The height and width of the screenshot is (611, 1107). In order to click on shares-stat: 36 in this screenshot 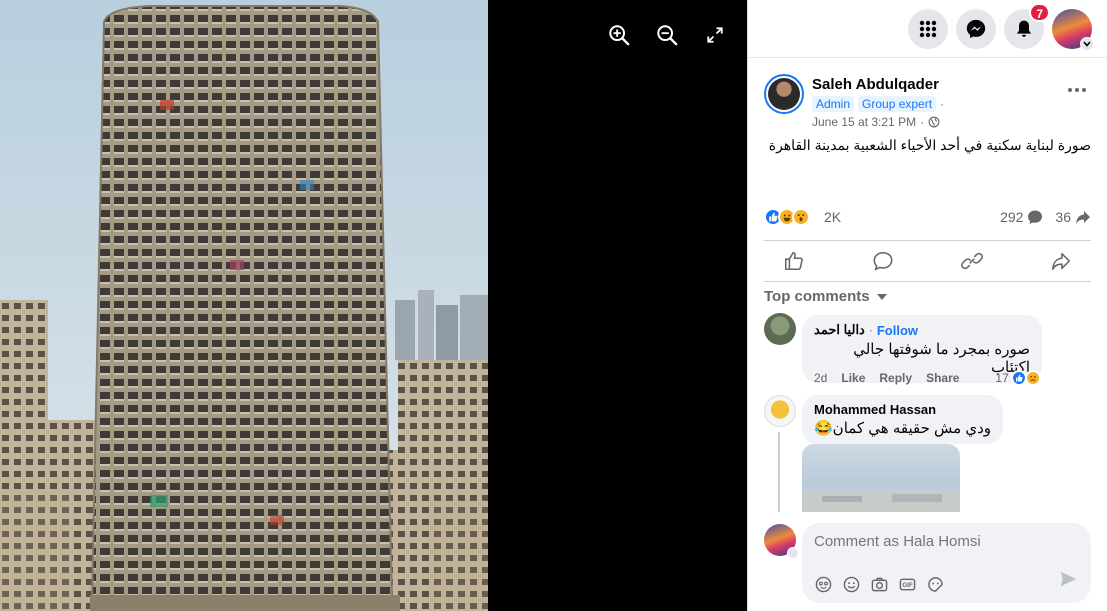, I will do `click(1073, 217)`.